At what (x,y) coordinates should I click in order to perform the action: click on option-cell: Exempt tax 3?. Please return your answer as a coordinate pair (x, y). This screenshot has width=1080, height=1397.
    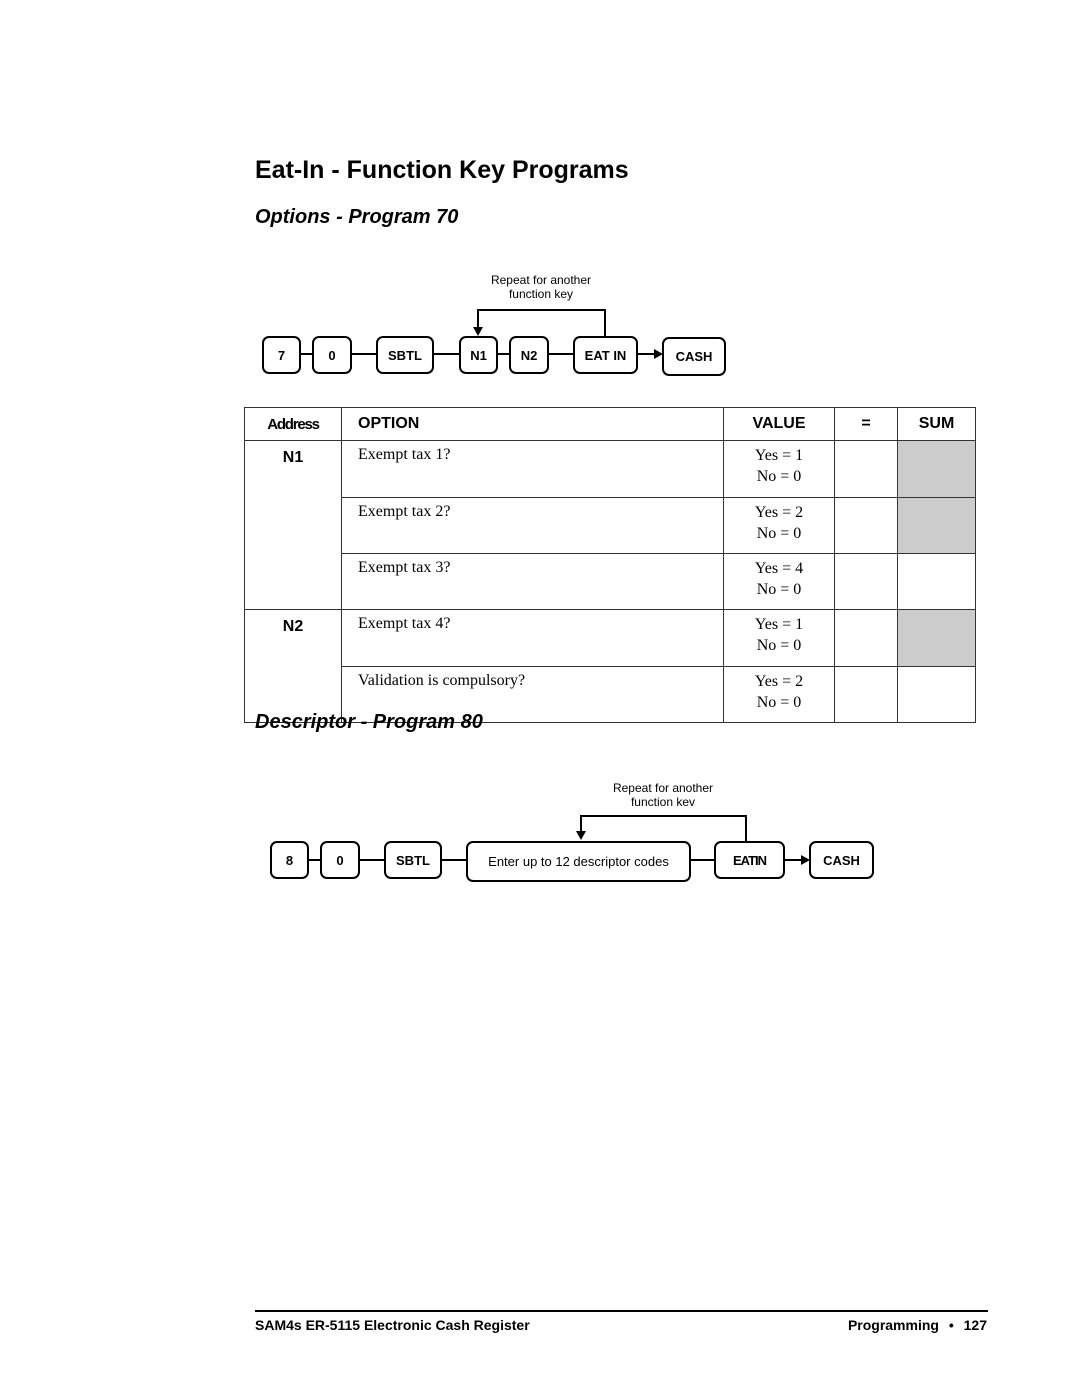
    Looking at the image, I should click on (532, 581).